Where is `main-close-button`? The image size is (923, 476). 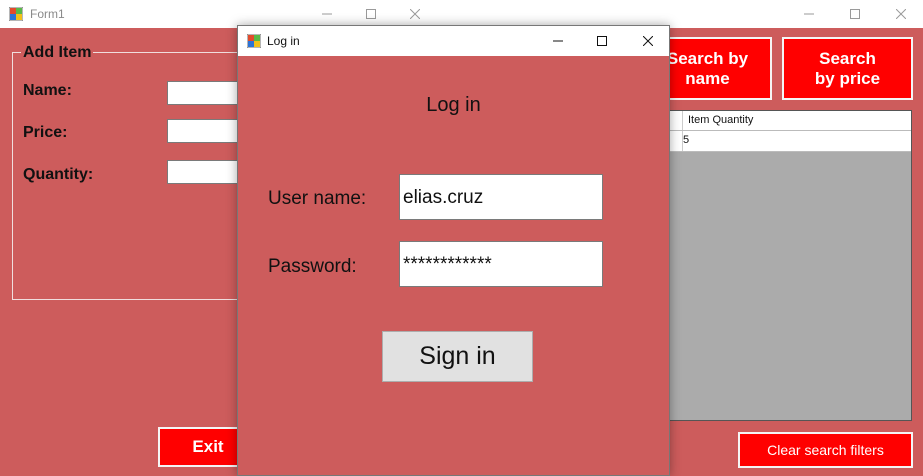
main-close-button is located at coordinates (415, 14).